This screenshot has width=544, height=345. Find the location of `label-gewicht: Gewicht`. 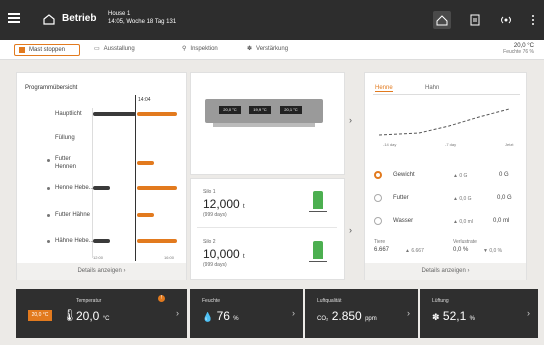

label-gewicht: Gewicht is located at coordinates (404, 175).